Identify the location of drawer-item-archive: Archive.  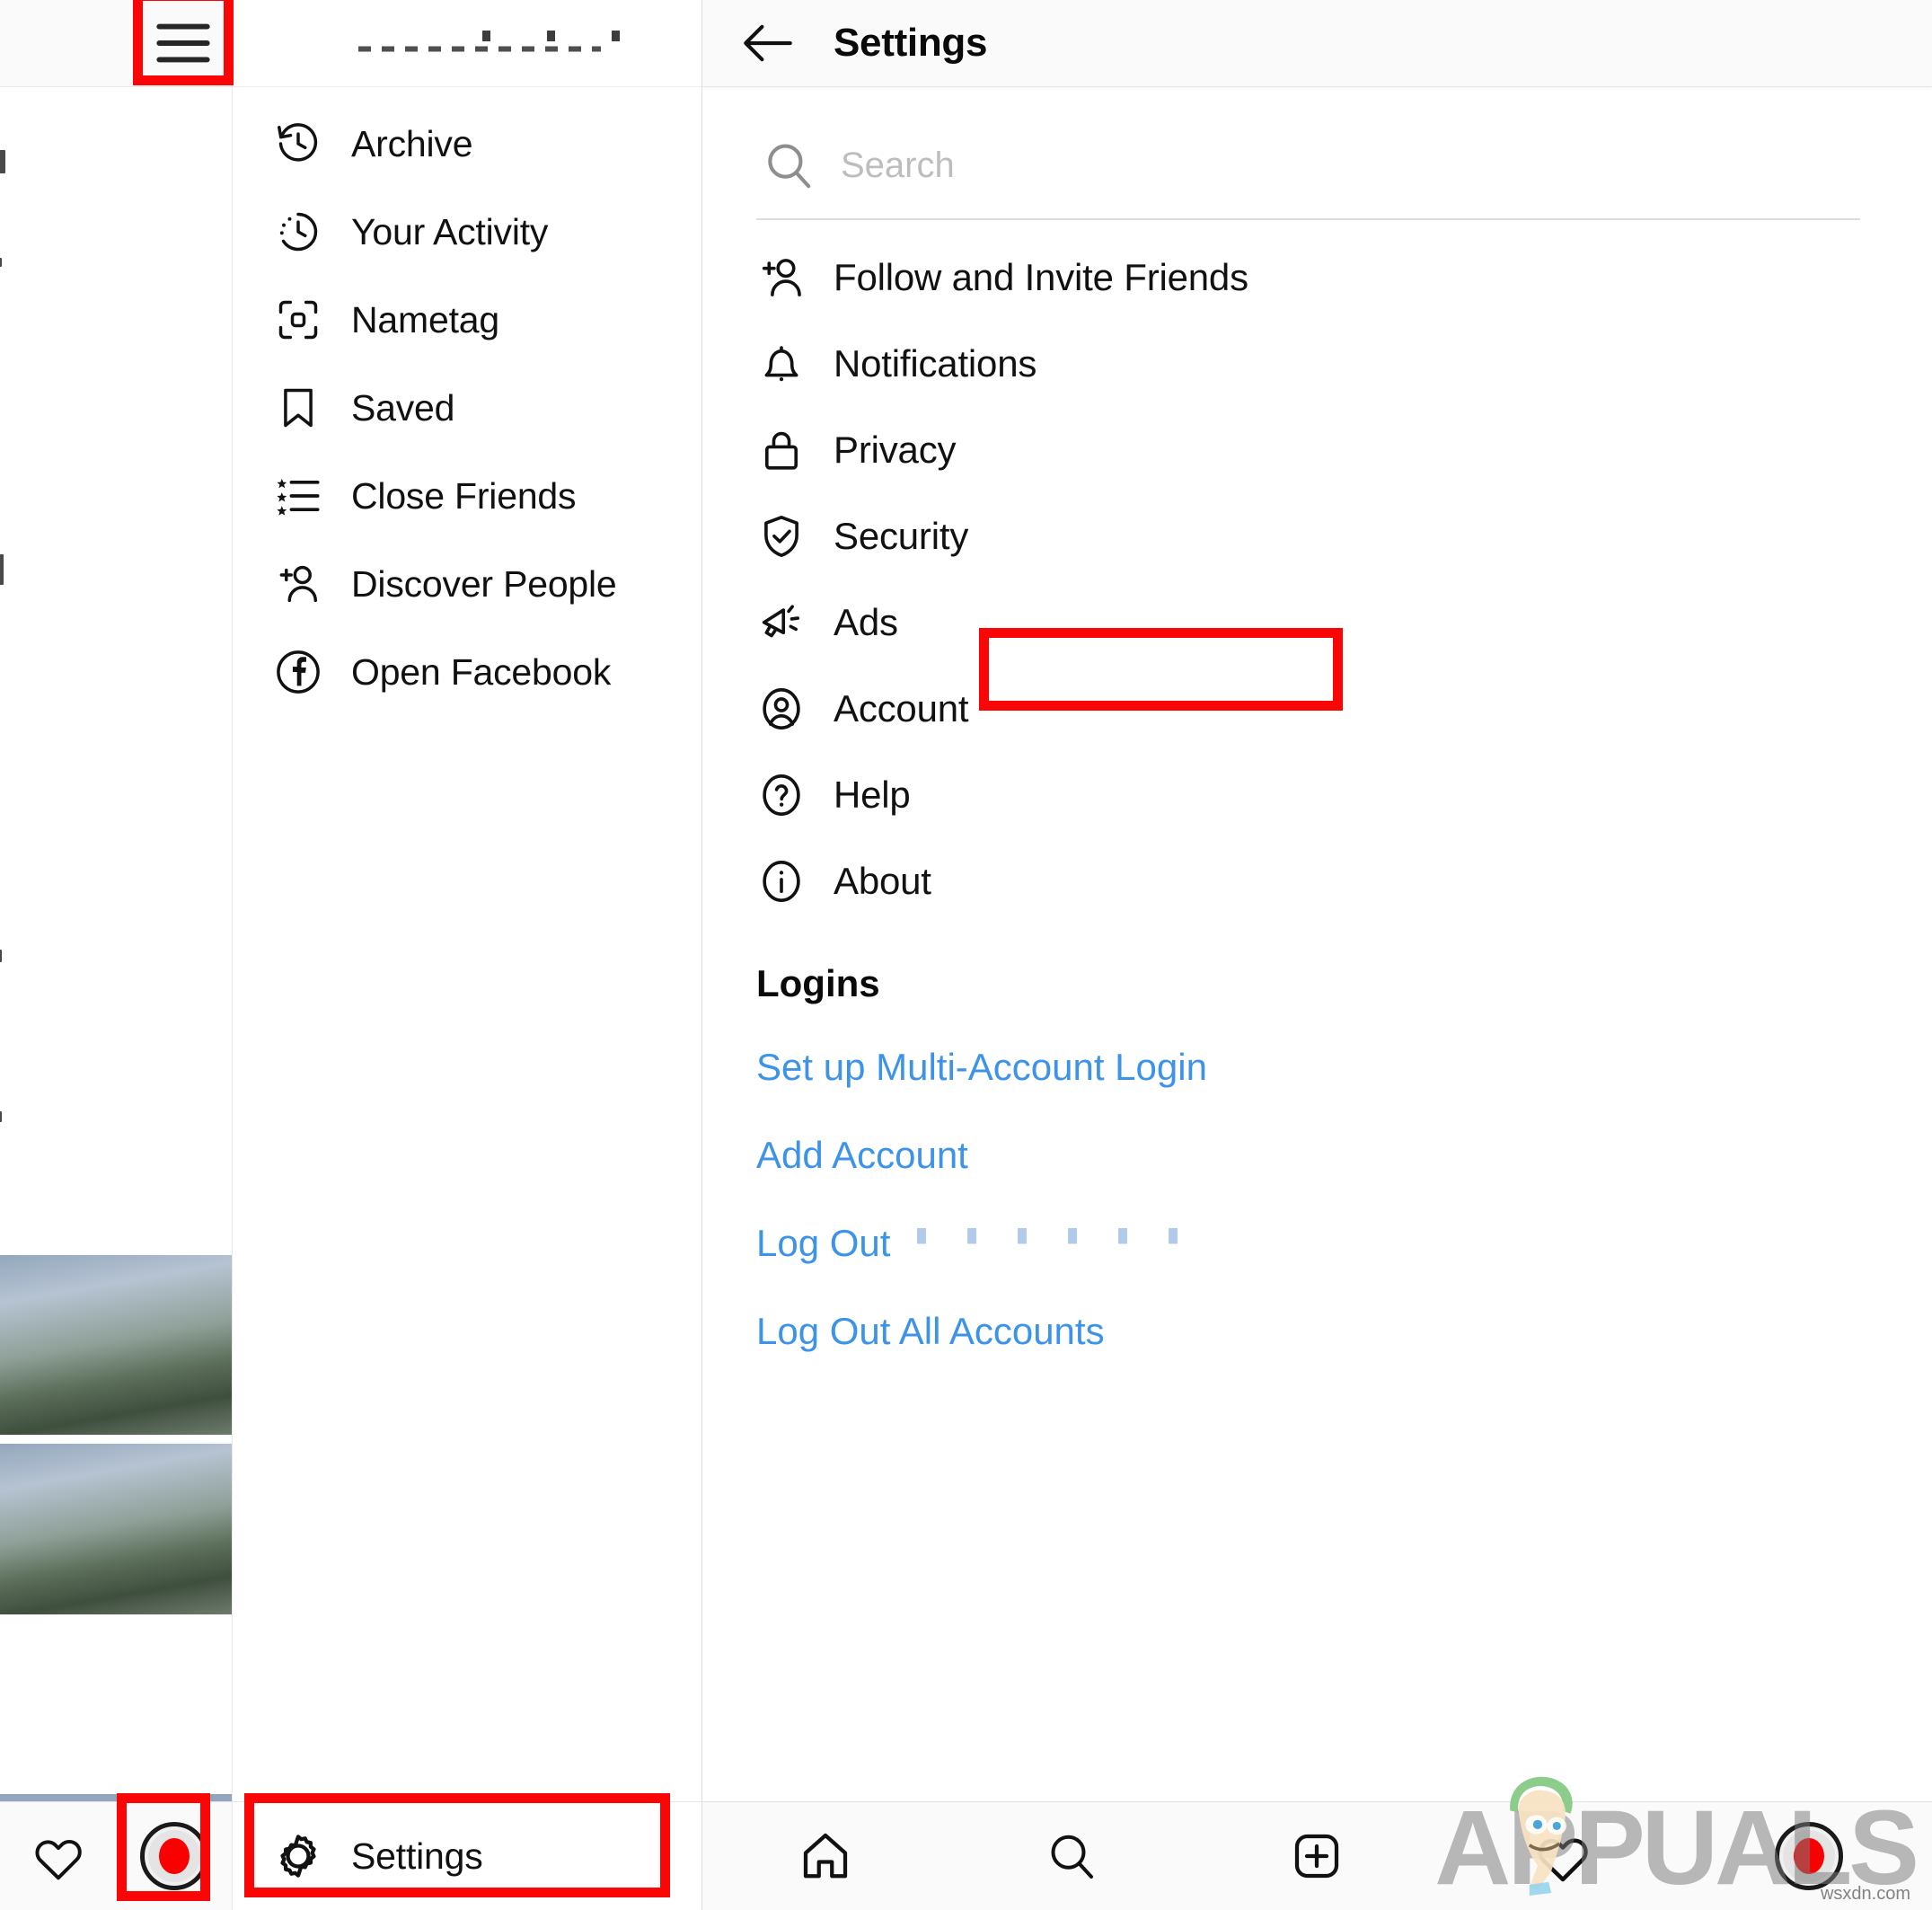
(467, 144).